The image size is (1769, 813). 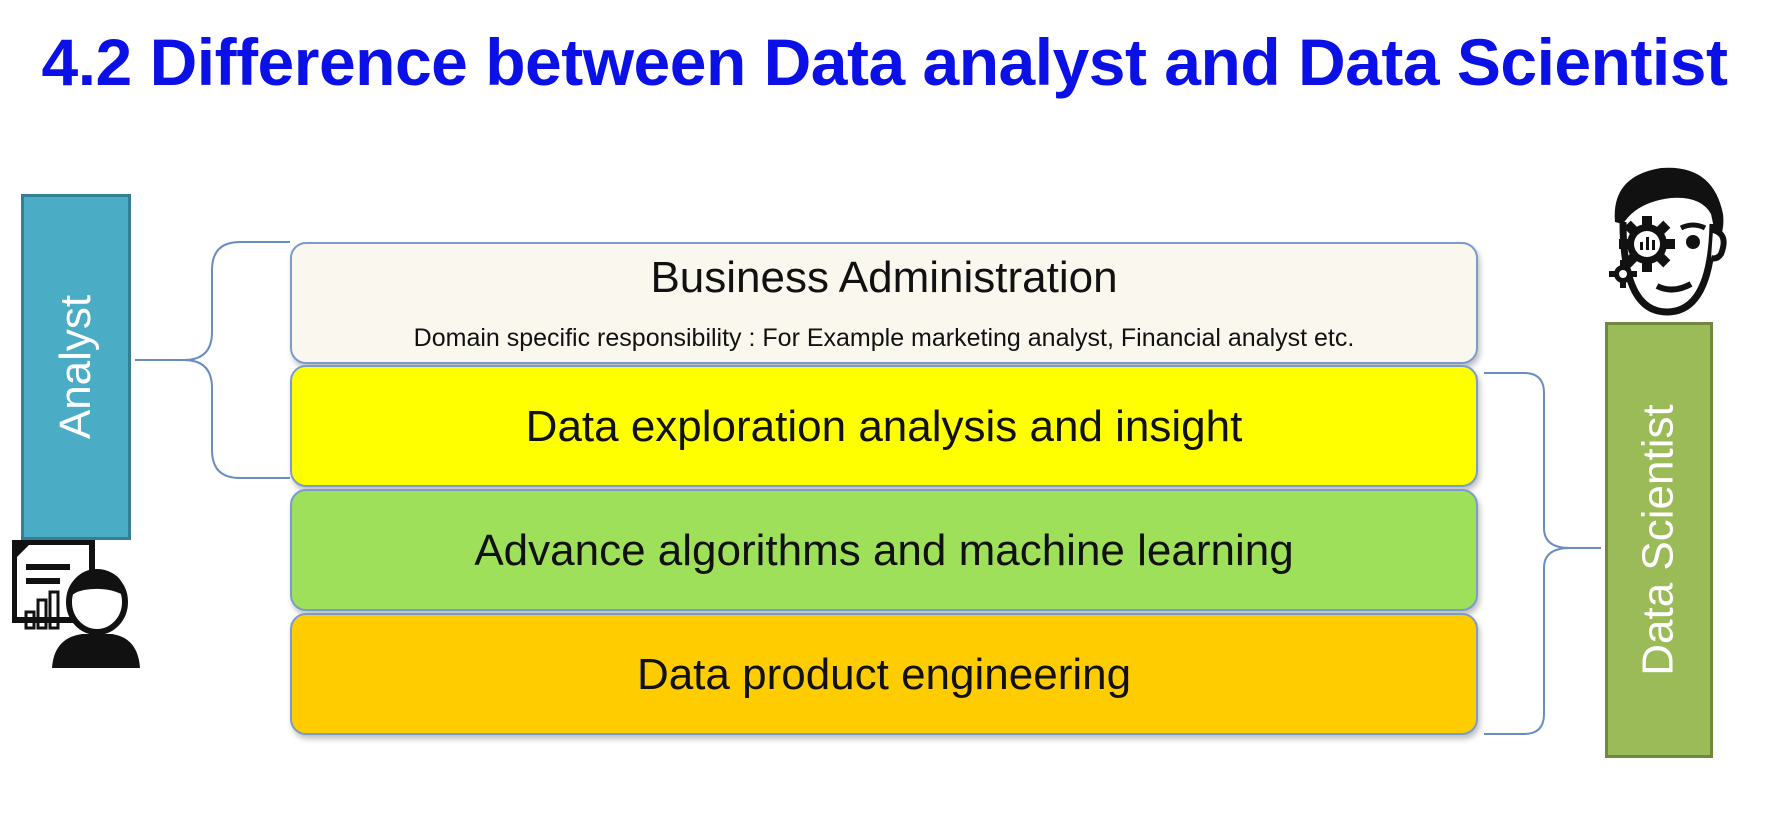 I want to click on analyst-person-chart-icon, so click(x=76, y=604).